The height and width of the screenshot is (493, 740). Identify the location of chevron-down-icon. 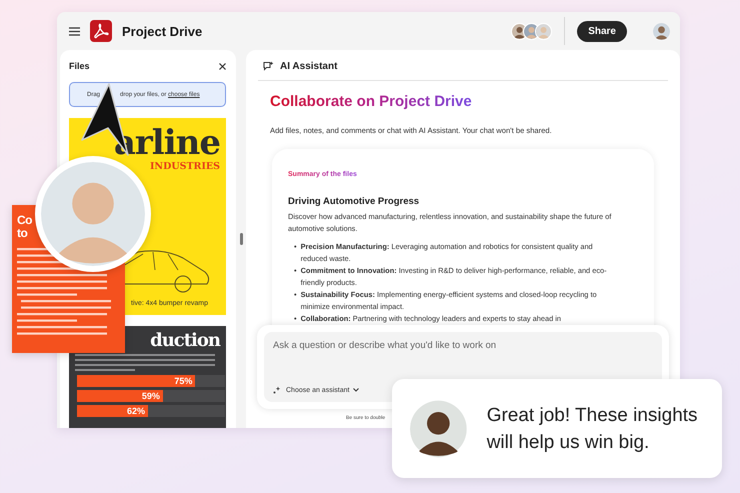
(356, 390).